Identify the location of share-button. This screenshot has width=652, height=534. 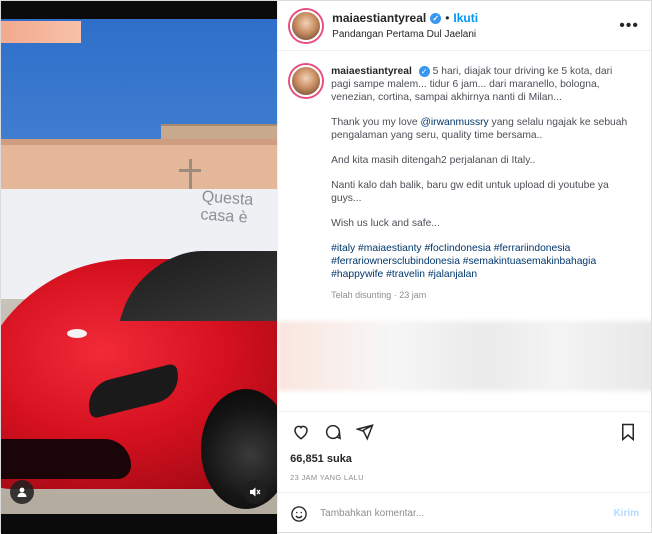
(365, 432).